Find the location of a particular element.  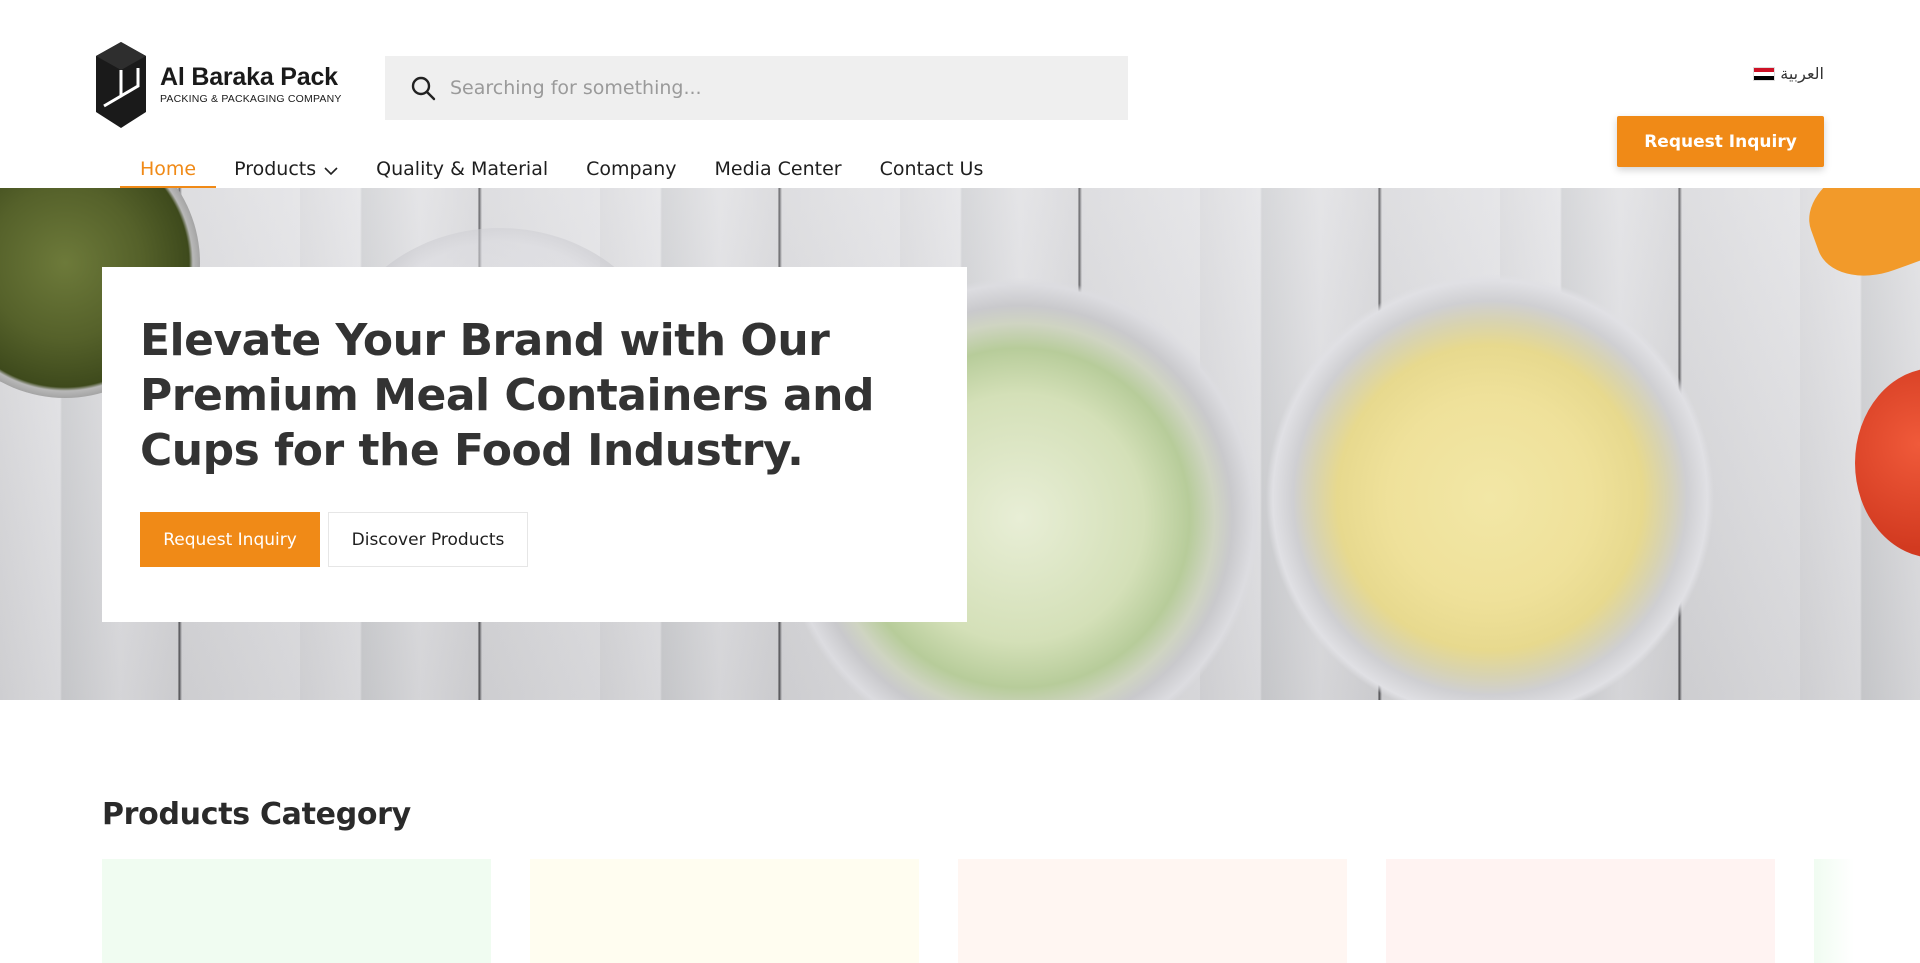

nav-item-products-label: Products is located at coordinates (275, 169).